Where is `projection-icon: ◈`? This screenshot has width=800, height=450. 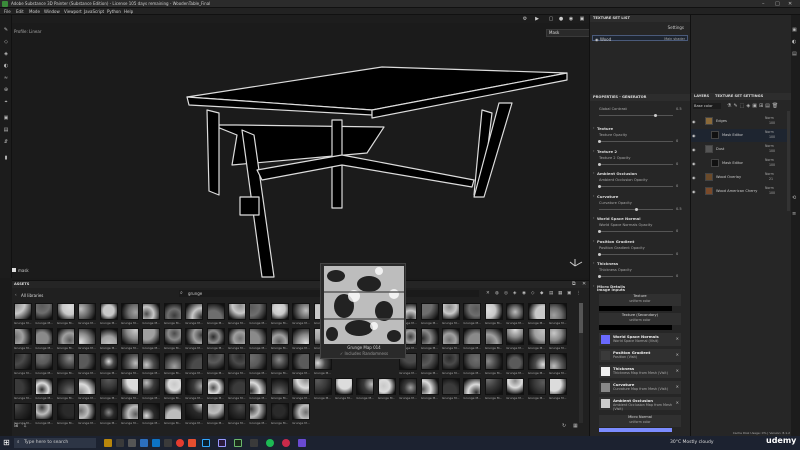 projection-icon: ◈ is located at coordinates (6, 54).